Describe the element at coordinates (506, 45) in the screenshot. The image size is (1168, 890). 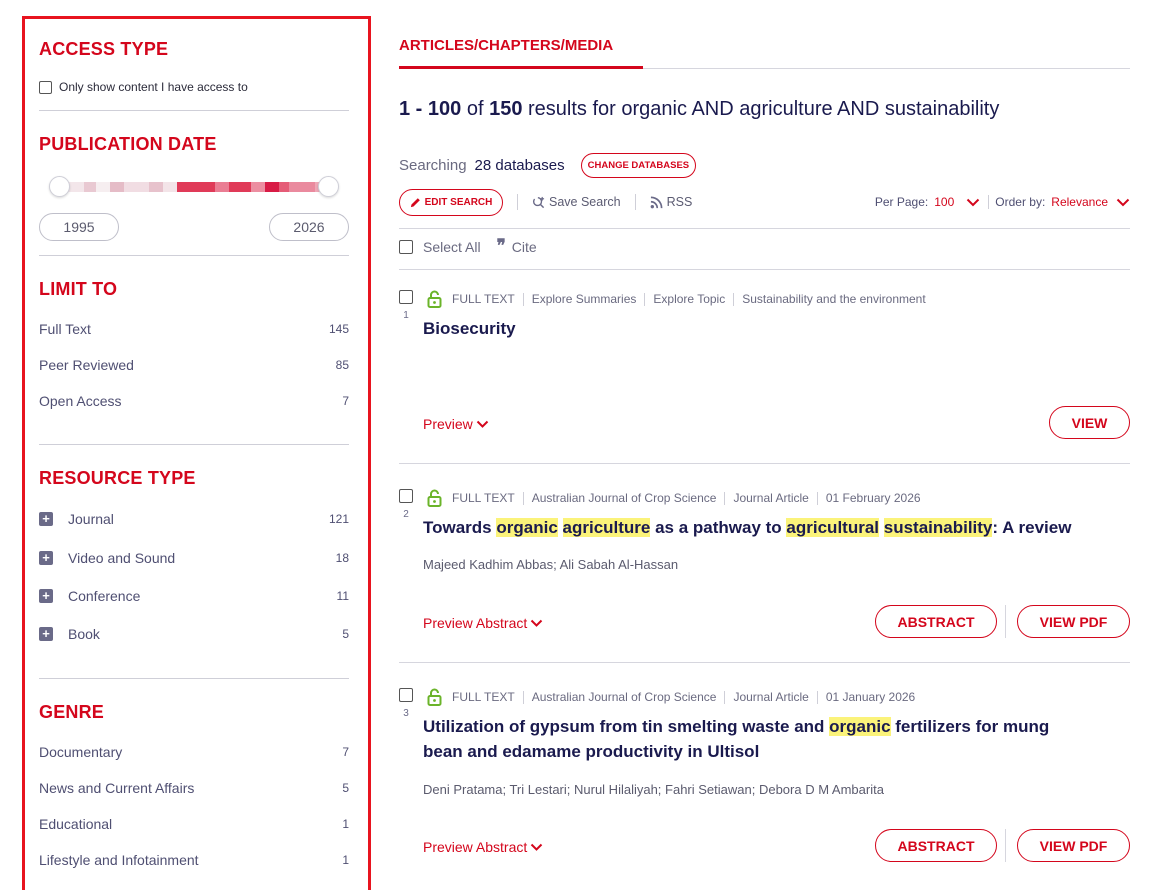
I see `tab-articles: ARTICLES/CHAPTERS/MEDIA` at that location.